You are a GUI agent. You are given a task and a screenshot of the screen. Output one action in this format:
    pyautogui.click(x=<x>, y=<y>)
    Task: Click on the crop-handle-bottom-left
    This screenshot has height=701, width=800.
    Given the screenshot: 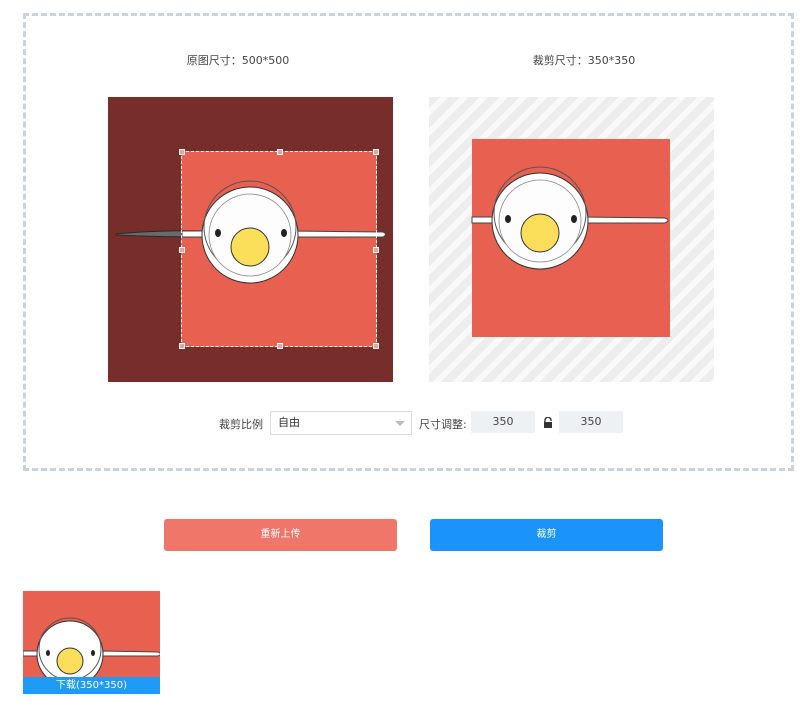 What is the action you would take?
    pyautogui.click(x=182, y=346)
    